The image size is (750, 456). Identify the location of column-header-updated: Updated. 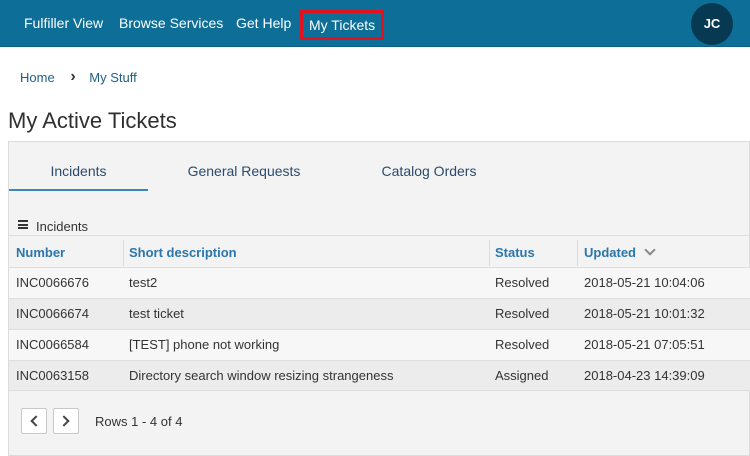
(620, 251).